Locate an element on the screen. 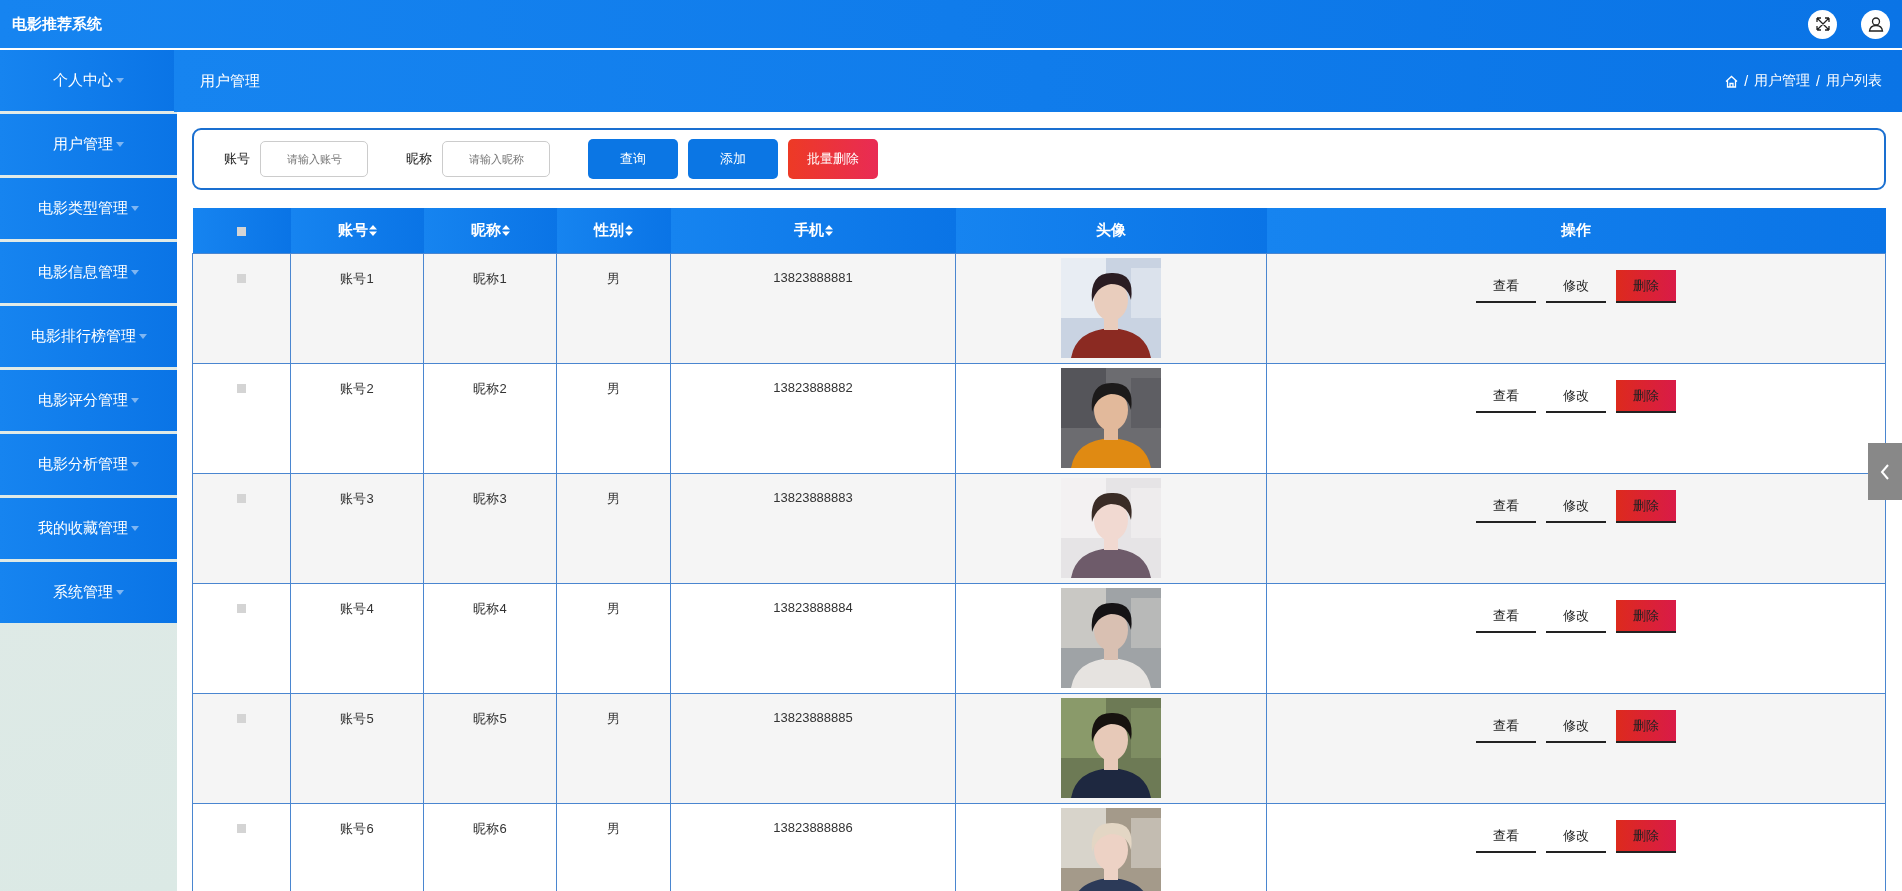 The height and width of the screenshot is (891, 1902). sidebar-item: 电影排行榜管理 is located at coordinates (88, 336).